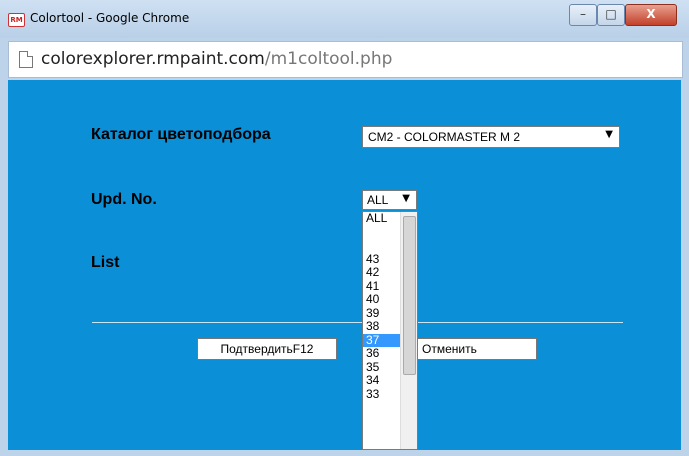 The width and height of the screenshot is (689, 456). What do you see at coordinates (124, 199) in the screenshot?
I see `upd-no-label: Upd. No.` at bounding box center [124, 199].